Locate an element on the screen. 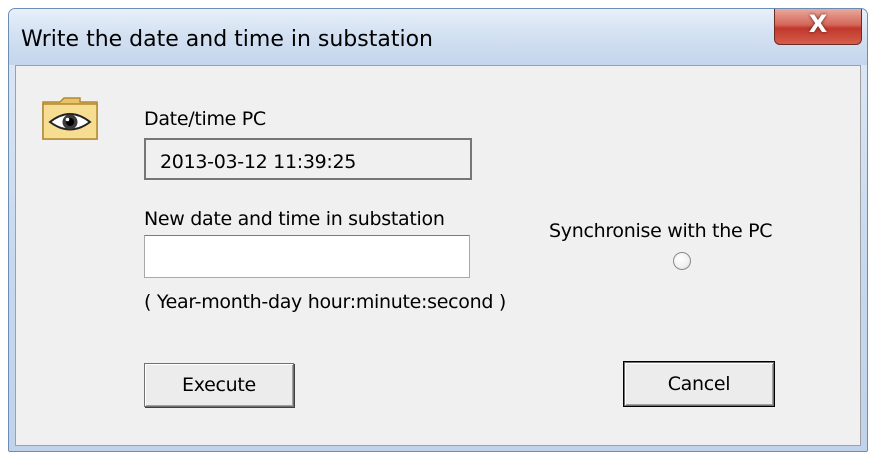 Image resolution: width=870 pixels, height=457 pixels. close-button: X is located at coordinates (818, 27).